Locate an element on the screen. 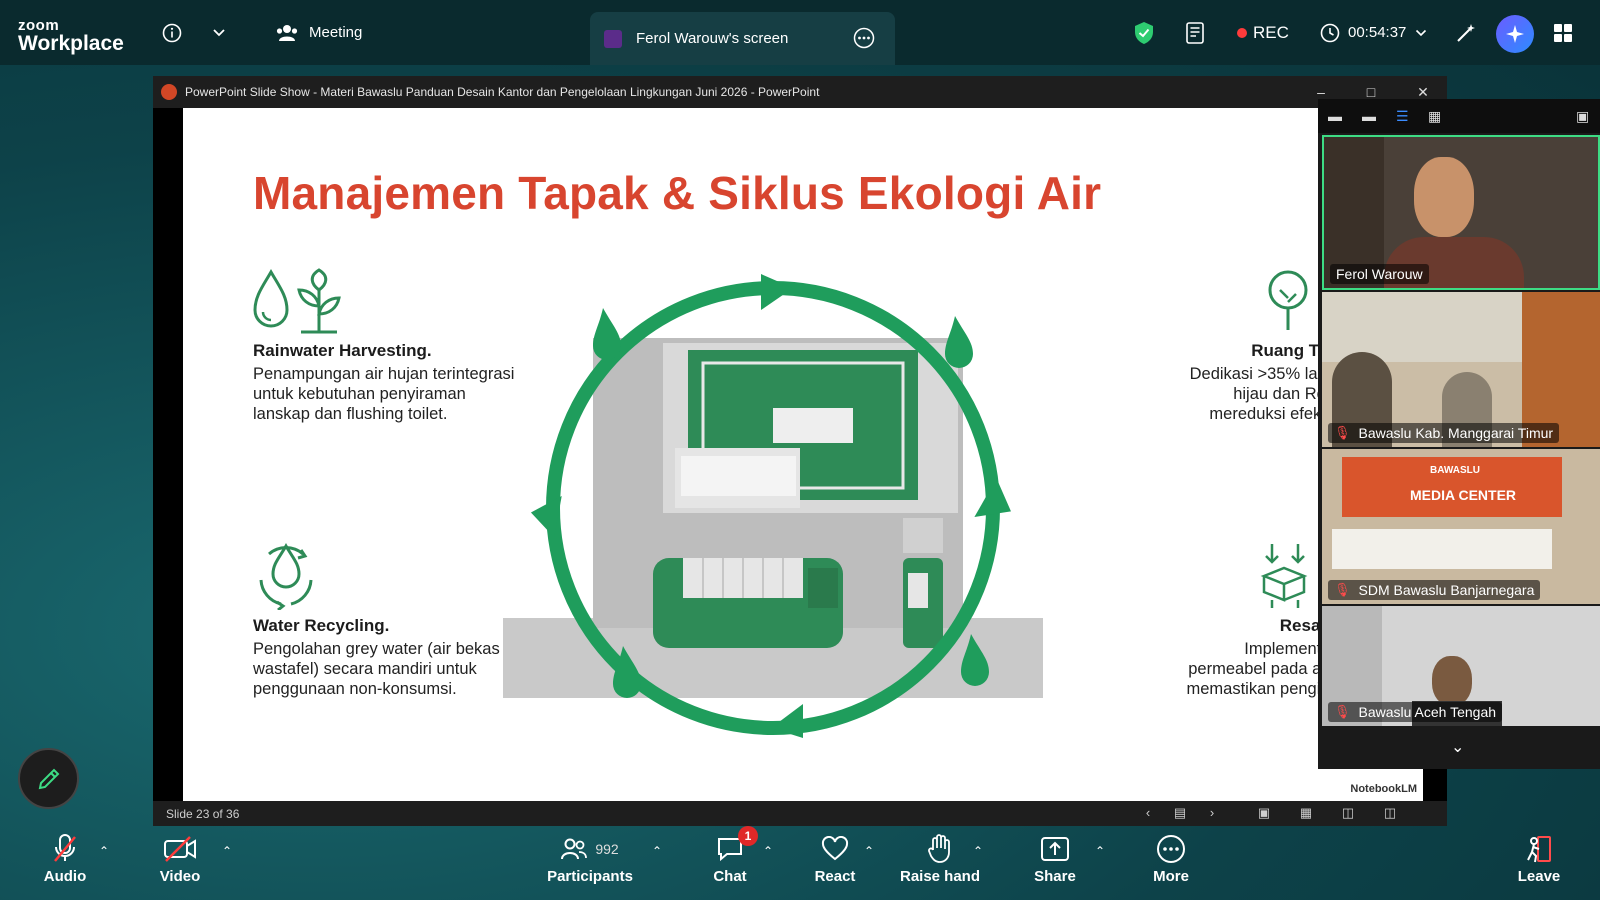 The width and height of the screenshot is (1600, 900). audio-options-caret-icon: ⌃ is located at coordinates (104, 851).